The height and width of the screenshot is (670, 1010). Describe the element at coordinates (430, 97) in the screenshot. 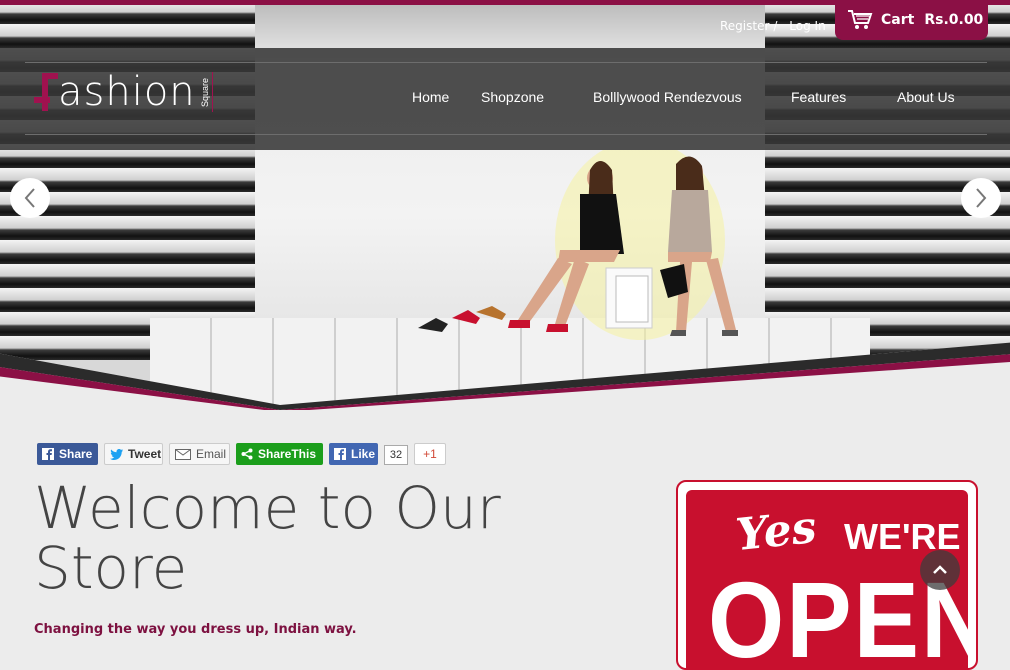

I see `nav-item-home: Home` at that location.